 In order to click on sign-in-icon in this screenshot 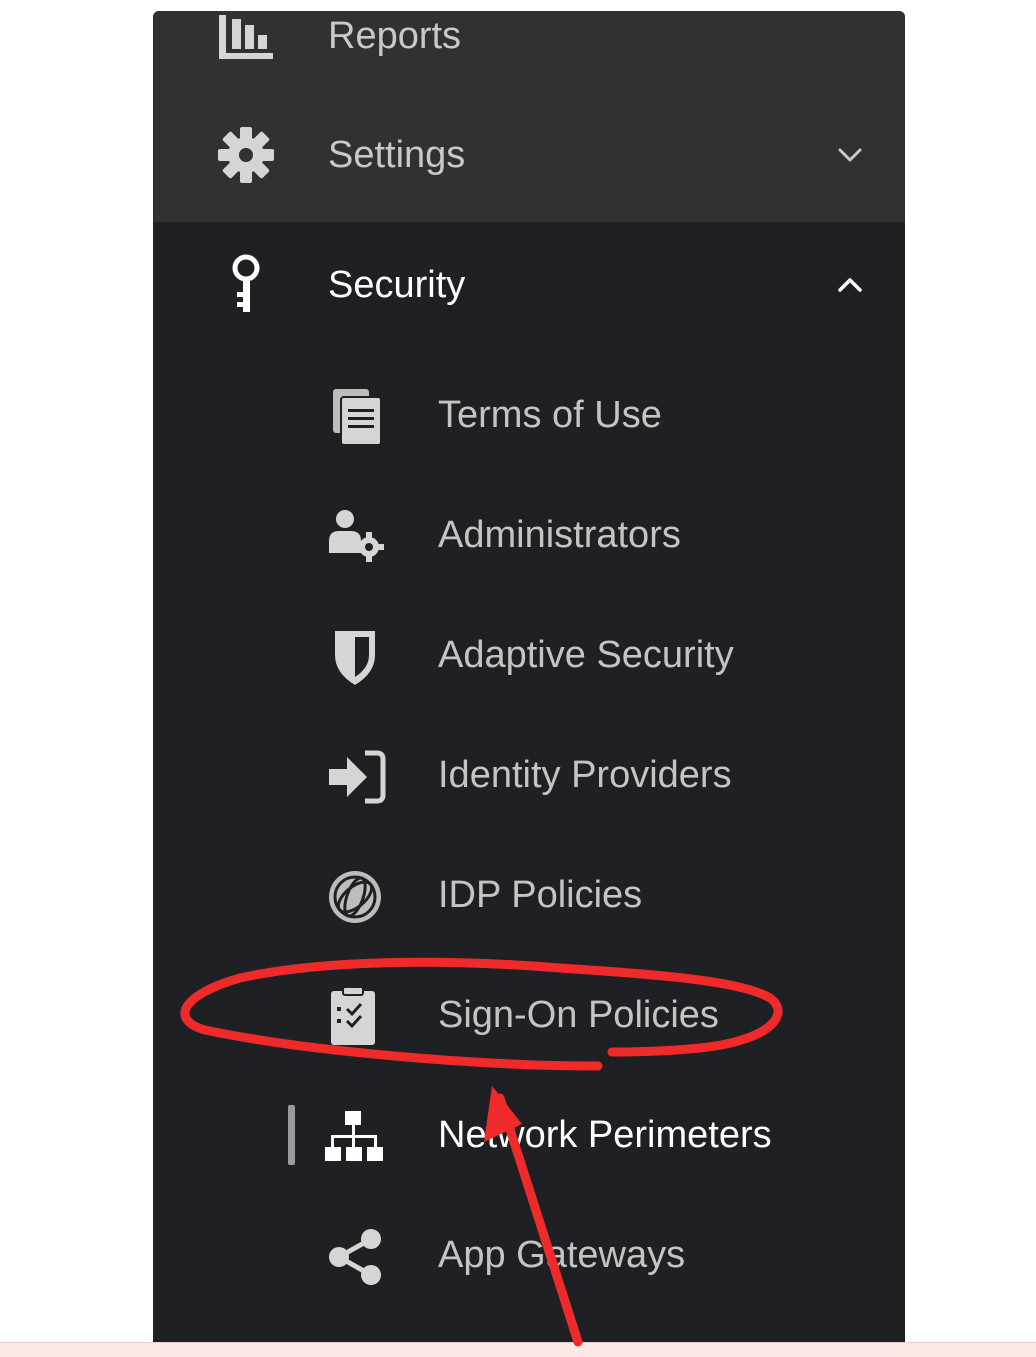, I will do `click(357, 777)`.